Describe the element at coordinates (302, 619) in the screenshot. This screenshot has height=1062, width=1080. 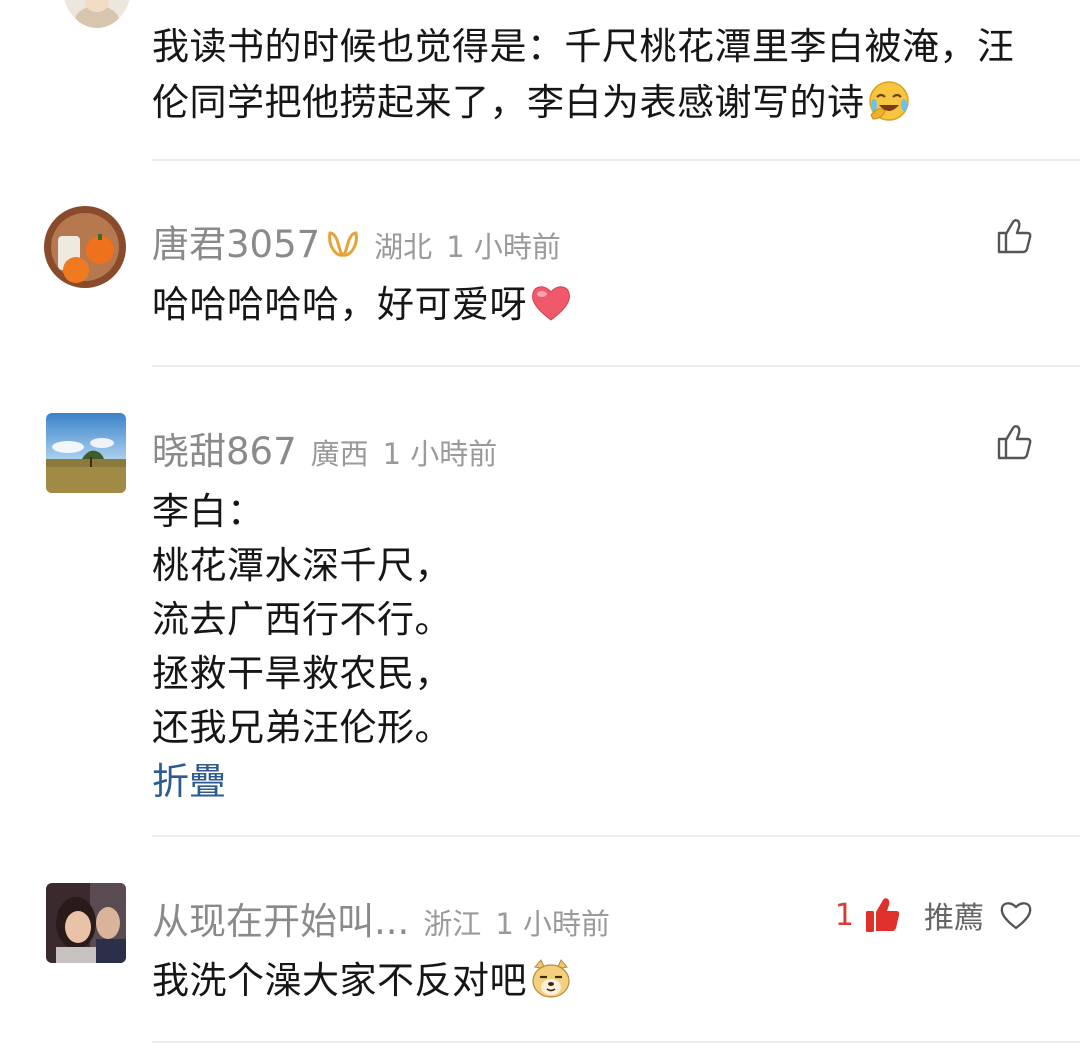
I see `comment-text-line: 流去广西行不行。` at that location.